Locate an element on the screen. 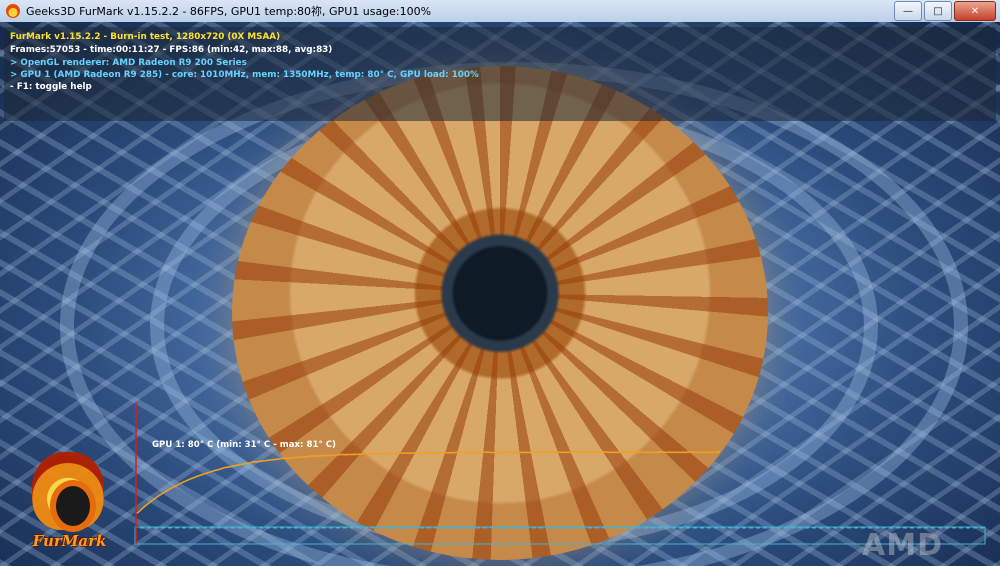 This screenshot has height=566, width=1000. graph-bottom-frame is located at coordinates (560, 535).